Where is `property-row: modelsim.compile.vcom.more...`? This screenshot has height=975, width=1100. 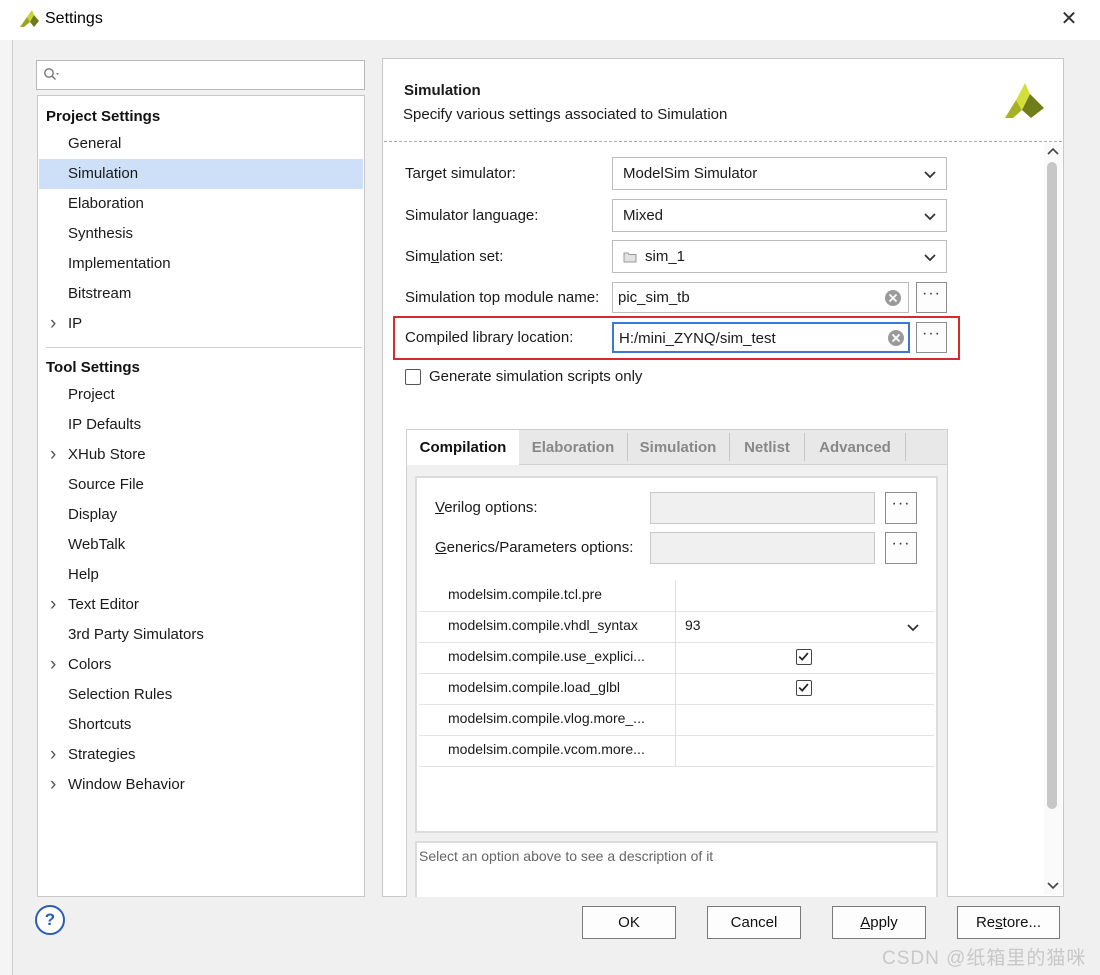 property-row: modelsim.compile.vcom.more... is located at coordinates (676, 751).